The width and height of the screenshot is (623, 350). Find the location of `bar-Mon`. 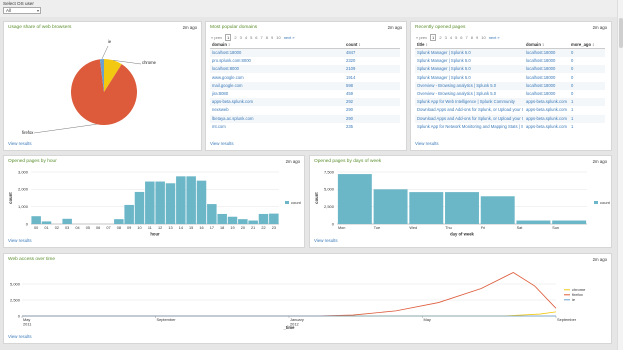

bar-Mon is located at coordinates (354, 199).